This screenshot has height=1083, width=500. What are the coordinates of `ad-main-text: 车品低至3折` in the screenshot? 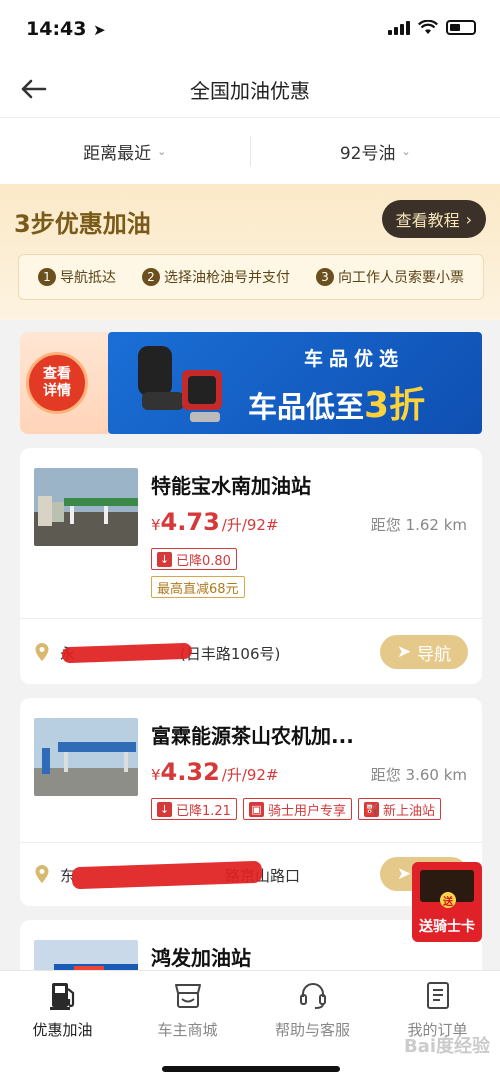 It's located at (336, 402).